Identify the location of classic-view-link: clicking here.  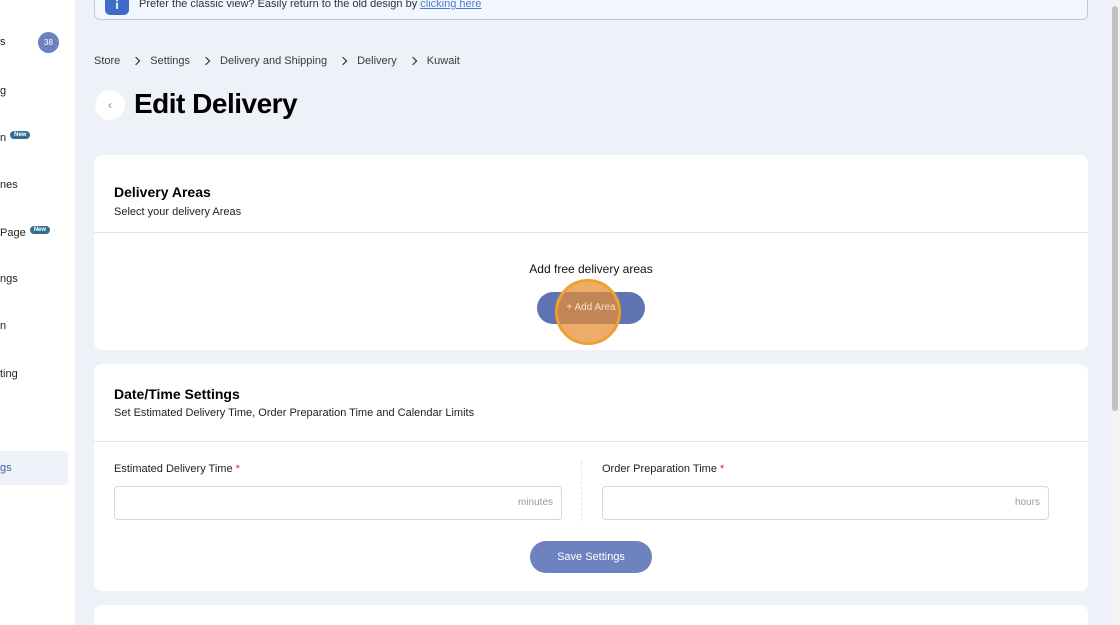
(450, 5).